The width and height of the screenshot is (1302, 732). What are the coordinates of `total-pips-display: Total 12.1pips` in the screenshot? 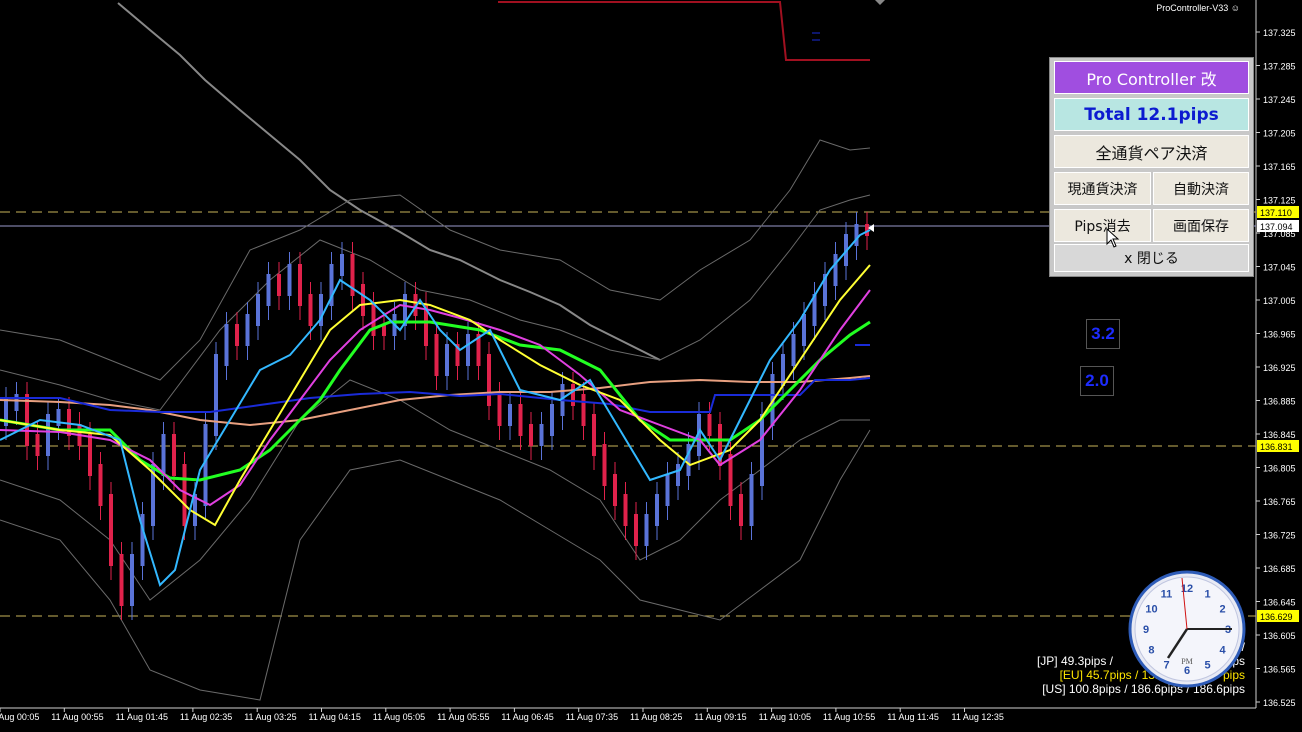 It's located at (1151, 114).